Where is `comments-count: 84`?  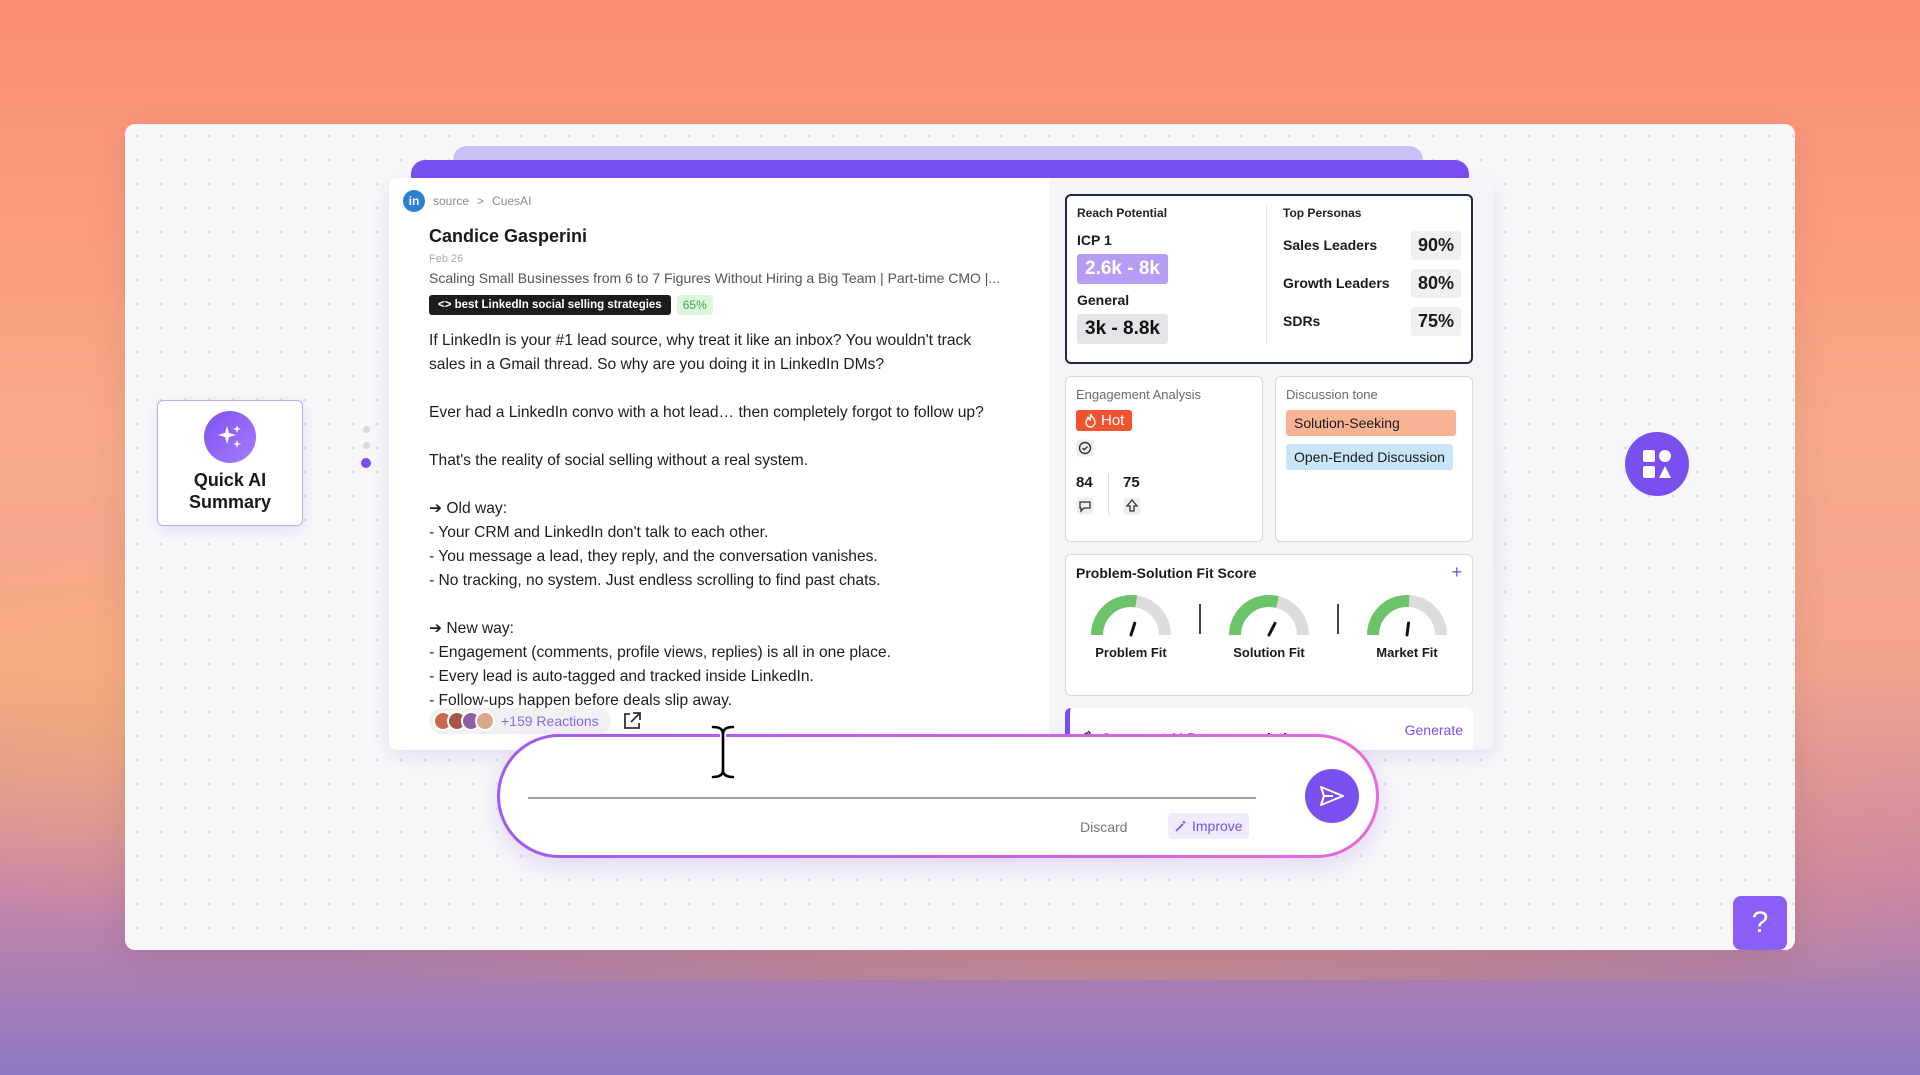
comments-count: 84 is located at coordinates (1084, 482).